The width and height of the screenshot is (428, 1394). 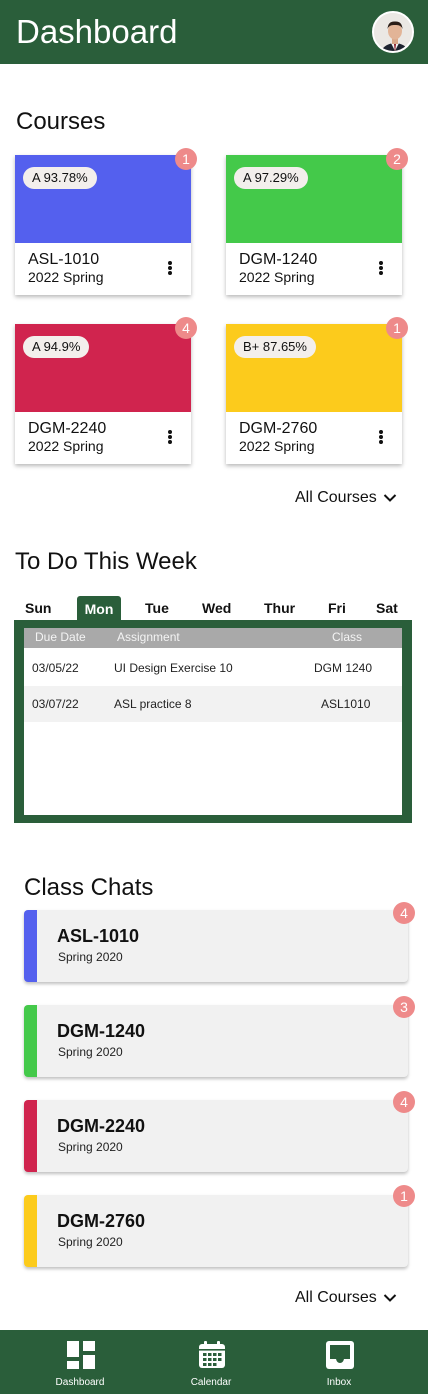 I want to click on grade-pill: A 94.9%, so click(x=56, y=347).